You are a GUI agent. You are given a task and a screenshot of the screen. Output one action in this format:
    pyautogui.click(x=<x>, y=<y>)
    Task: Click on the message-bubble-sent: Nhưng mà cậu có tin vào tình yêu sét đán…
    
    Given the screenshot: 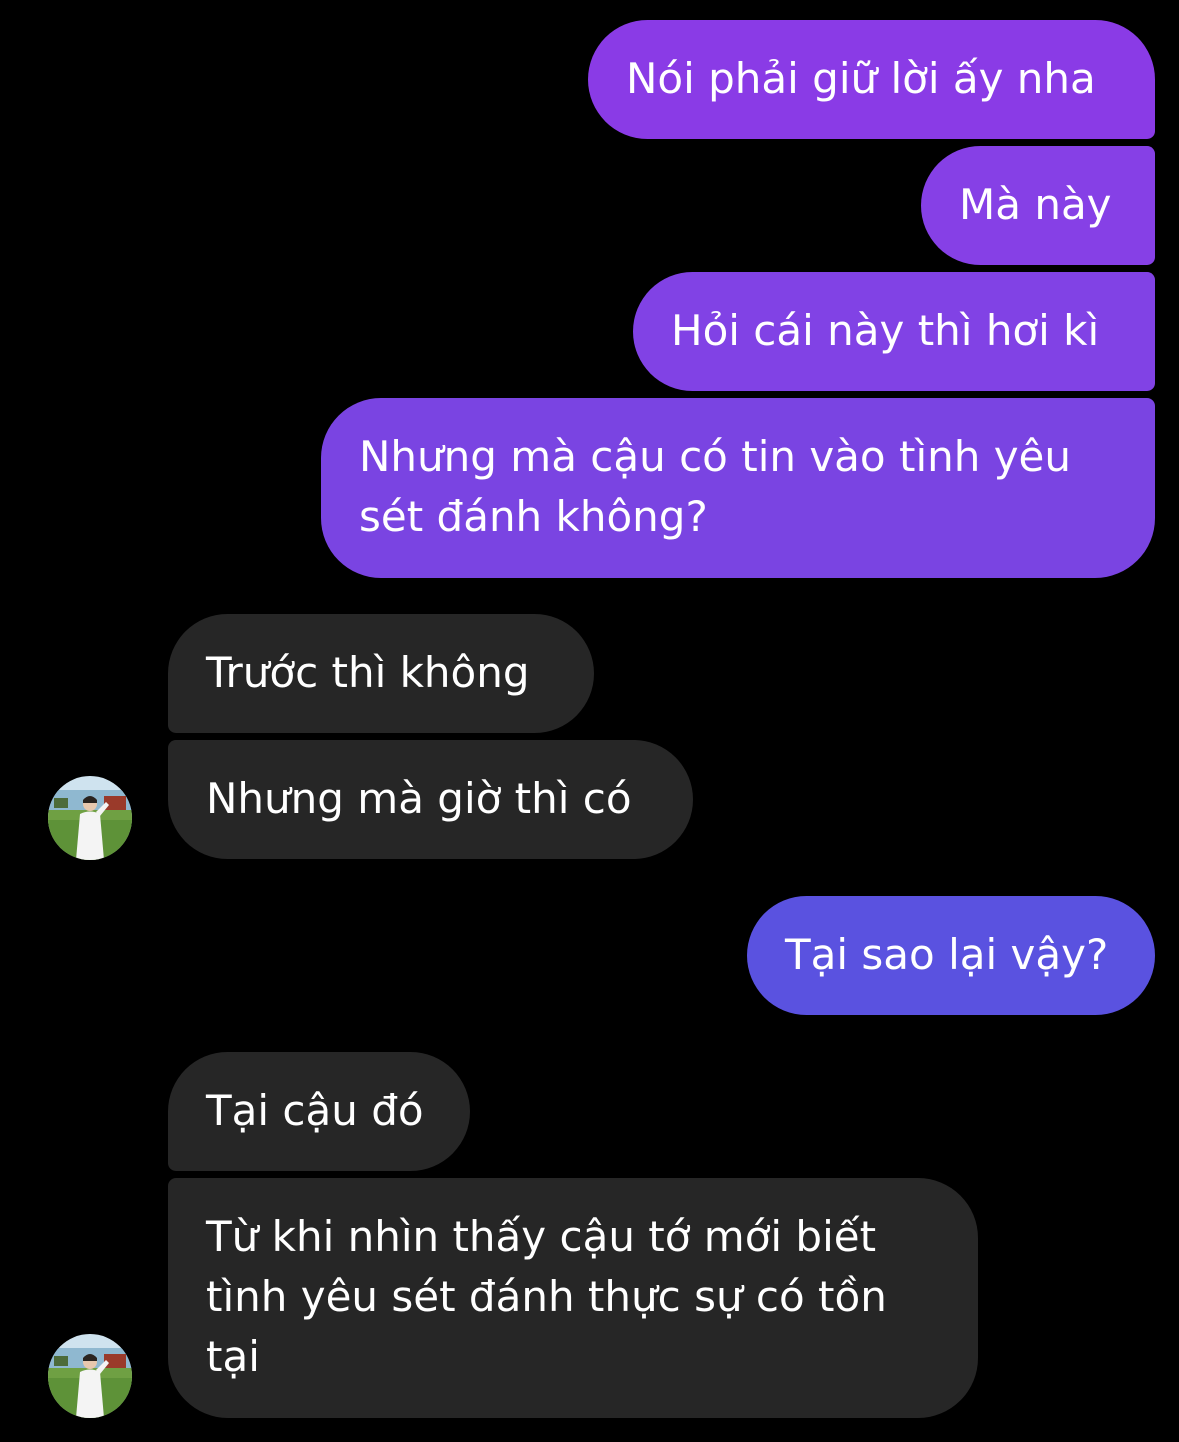 What is the action you would take?
    pyautogui.click(x=738, y=488)
    